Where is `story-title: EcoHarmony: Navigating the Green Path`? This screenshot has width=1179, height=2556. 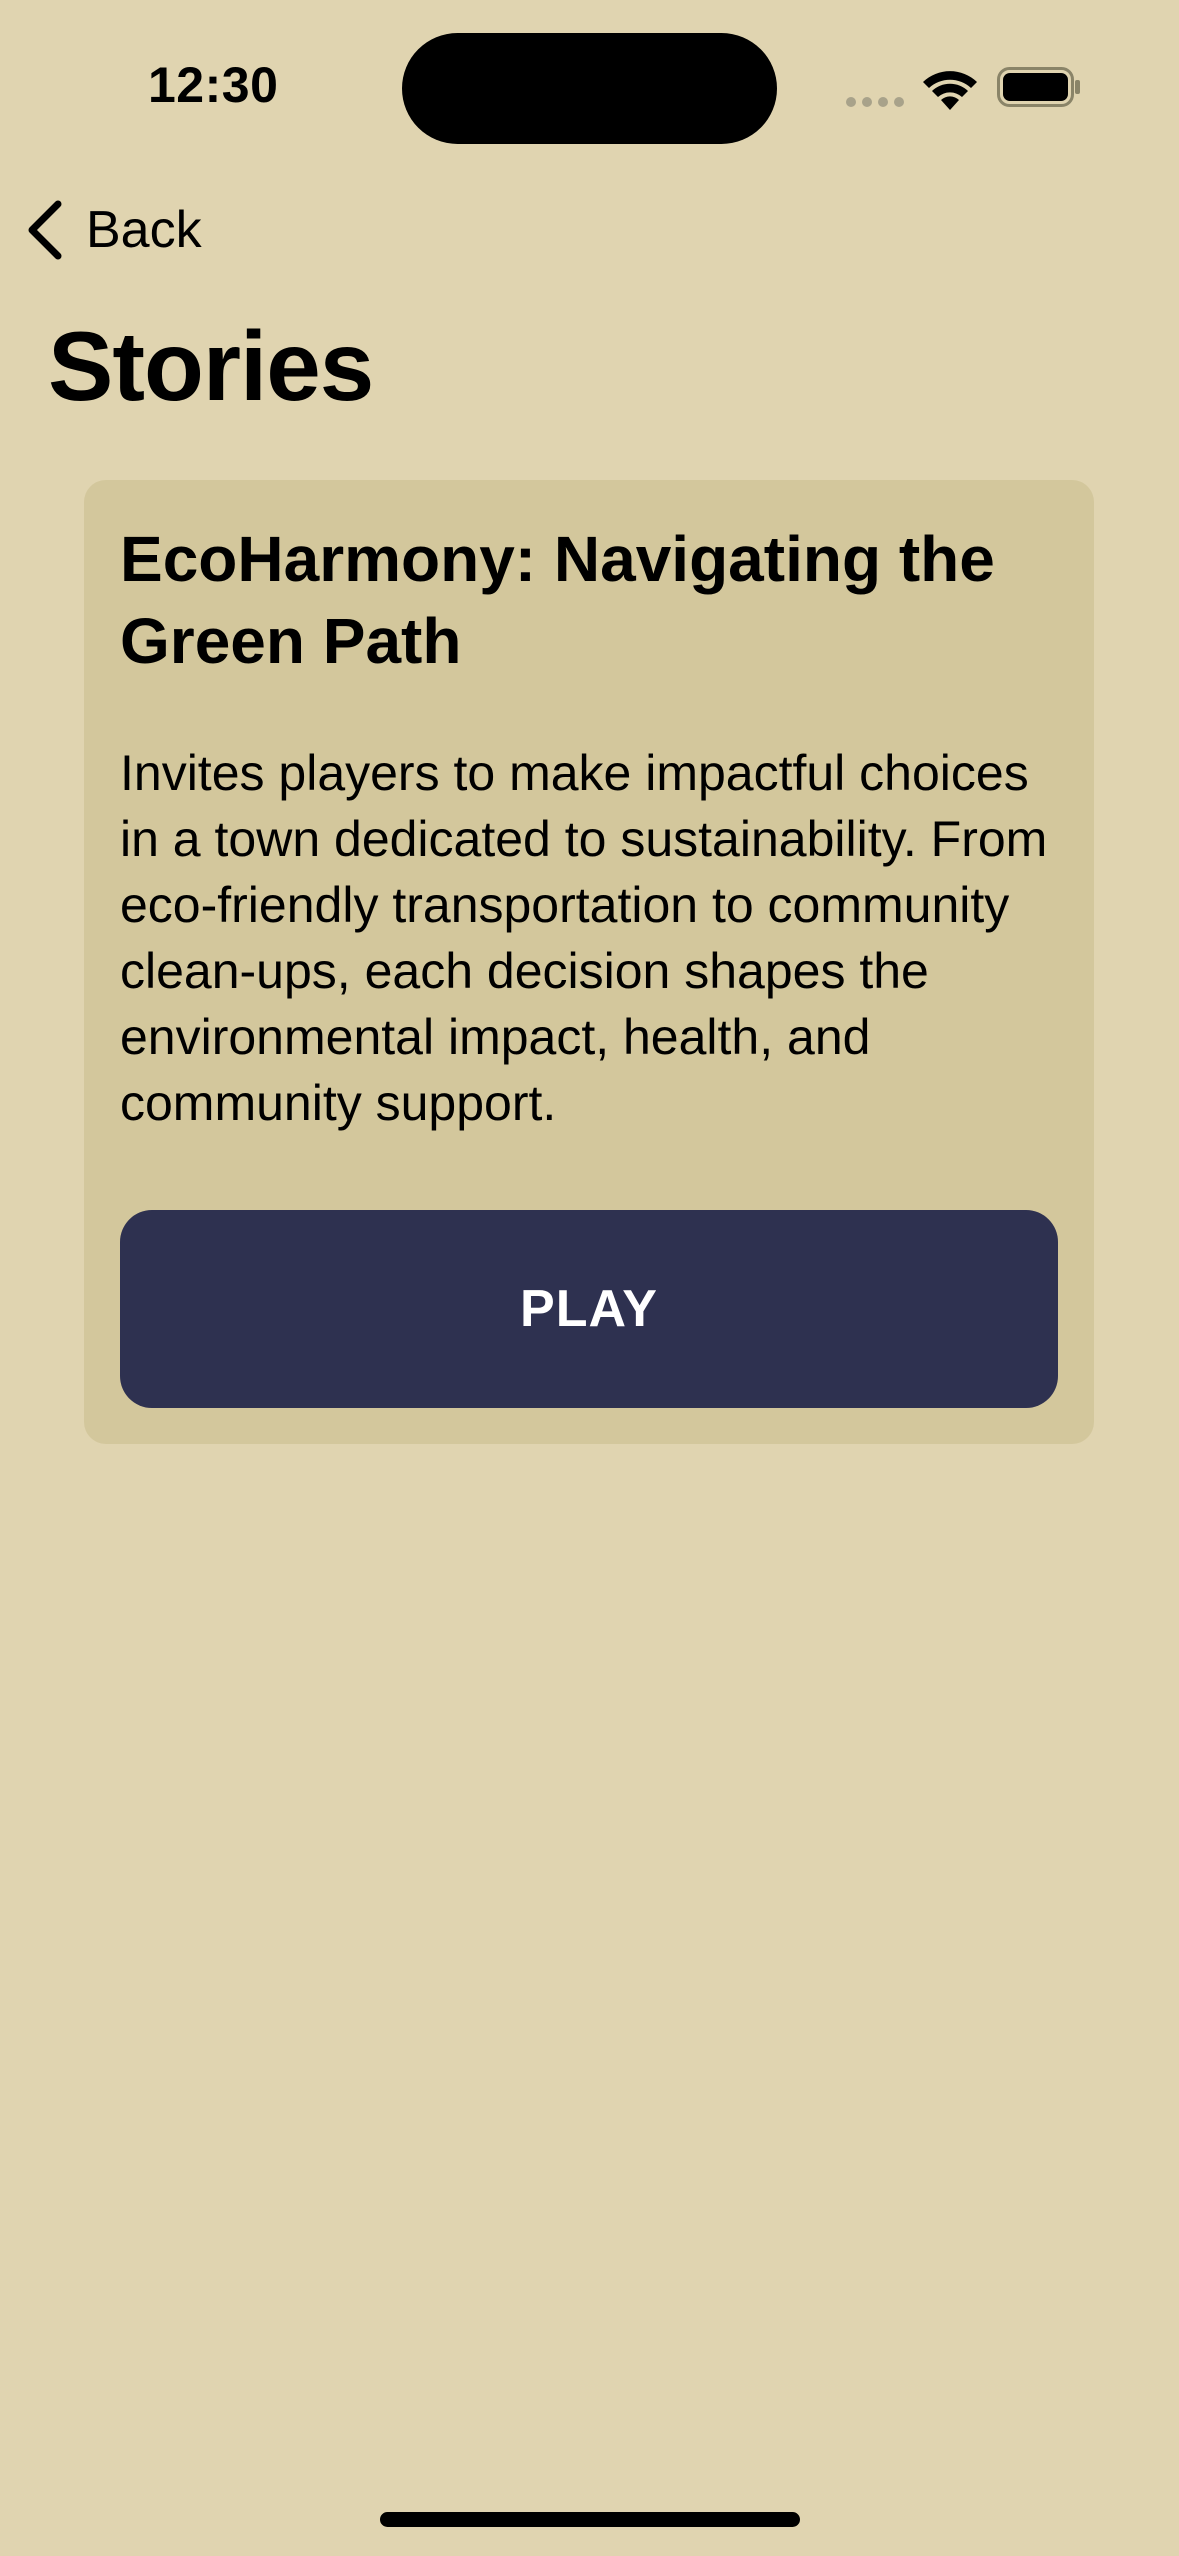 story-title: EcoHarmony: Navigating the Green Path is located at coordinates (557, 600).